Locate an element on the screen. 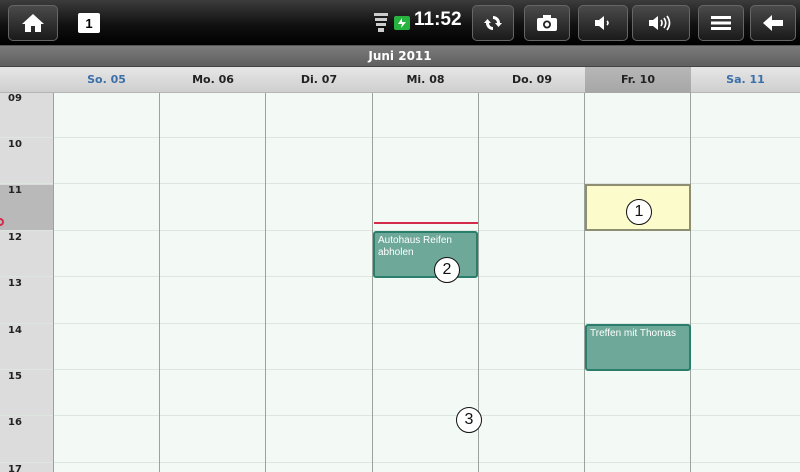 Image resolution: width=800 pixels, height=472 pixels. volume-up-icon is located at coordinates (660, 23).